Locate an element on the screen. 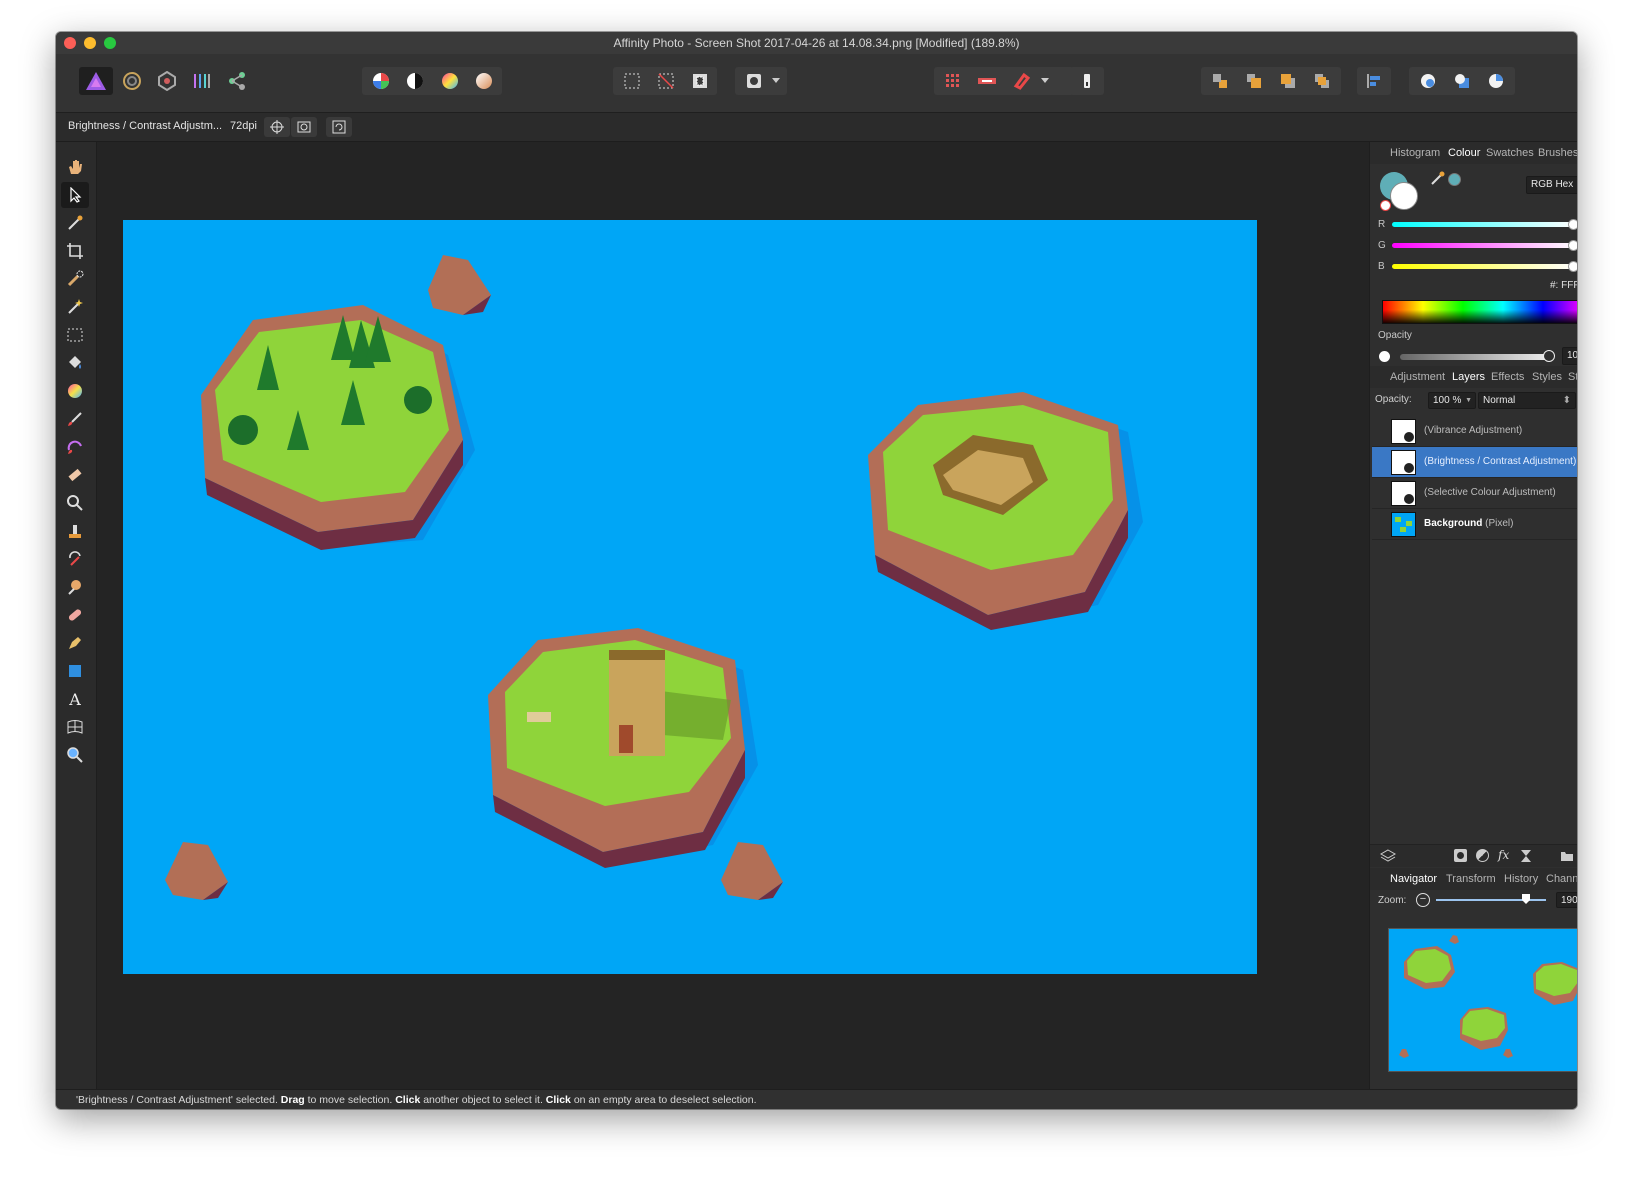 This screenshot has height=1189, width=1633. auto-contrast-icon is located at coordinates (415, 81).